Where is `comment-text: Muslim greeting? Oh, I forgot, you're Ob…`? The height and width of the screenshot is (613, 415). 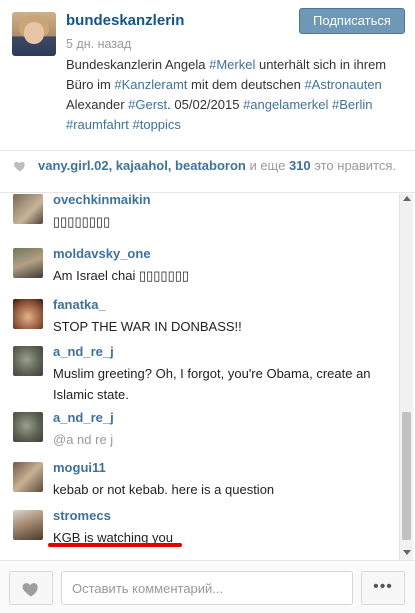 comment-text: Muslim greeting? Oh, I forgot, you're Ob… is located at coordinates (212, 384).